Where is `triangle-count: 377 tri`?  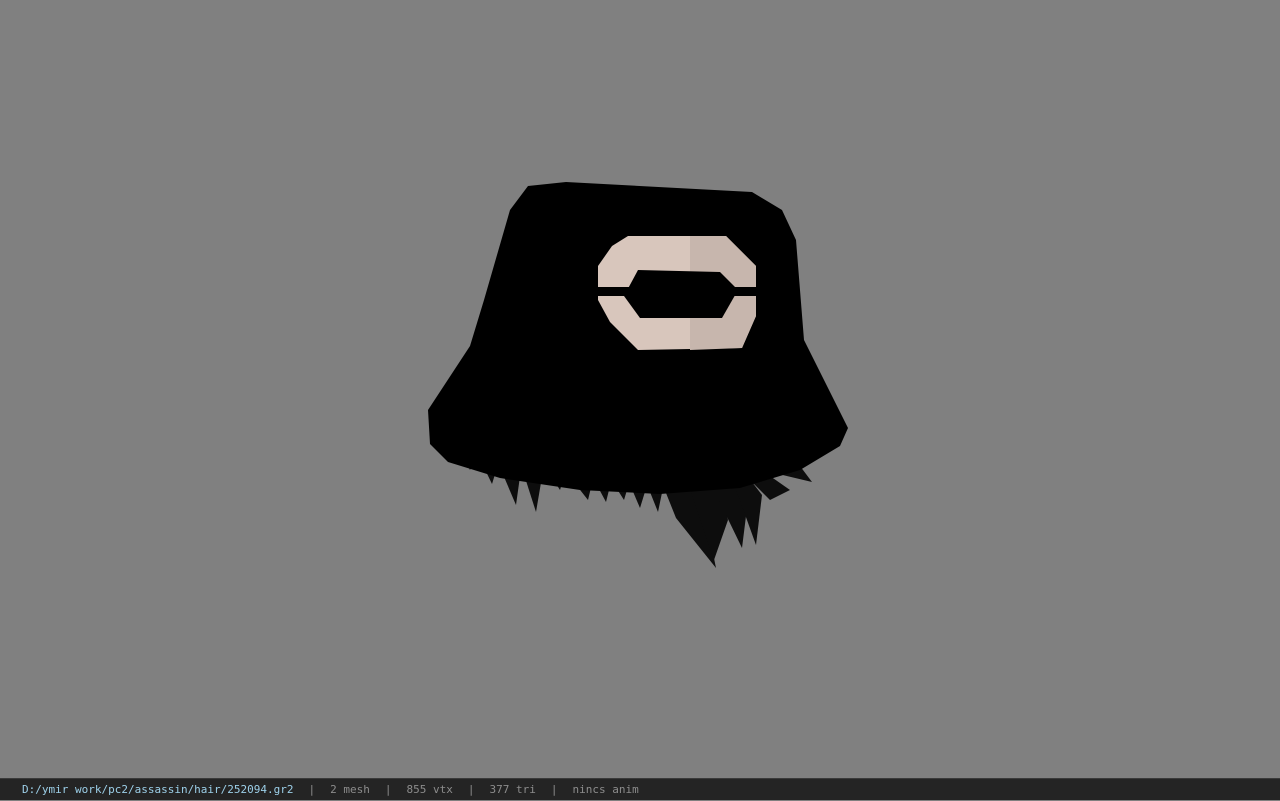
triangle-count: 377 tri is located at coordinates (512, 789).